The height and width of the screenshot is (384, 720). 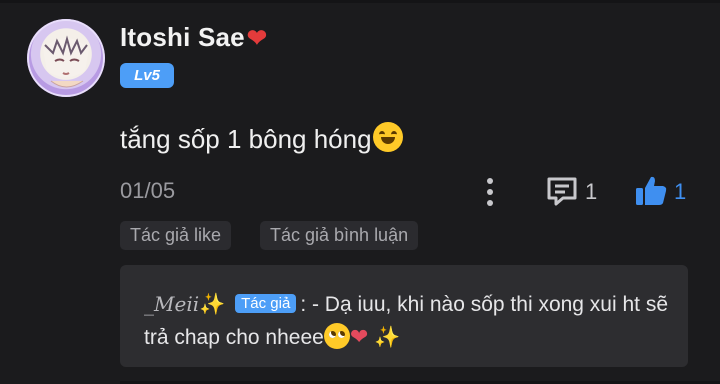 What do you see at coordinates (148, 190) in the screenshot?
I see `comment-date: 01/05` at bounding box center [148, 190].